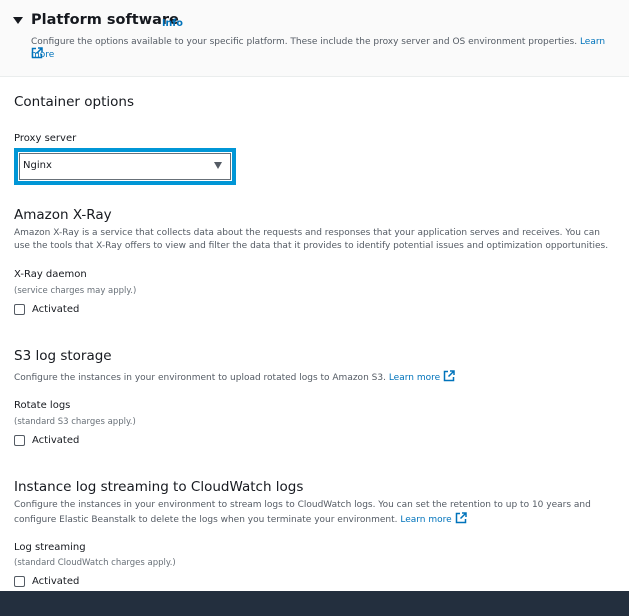 Image resolution: width=629 pixels, height=616 pixels. I want to click on proxy-server-selected-value: Nginx, so click(37, 165).